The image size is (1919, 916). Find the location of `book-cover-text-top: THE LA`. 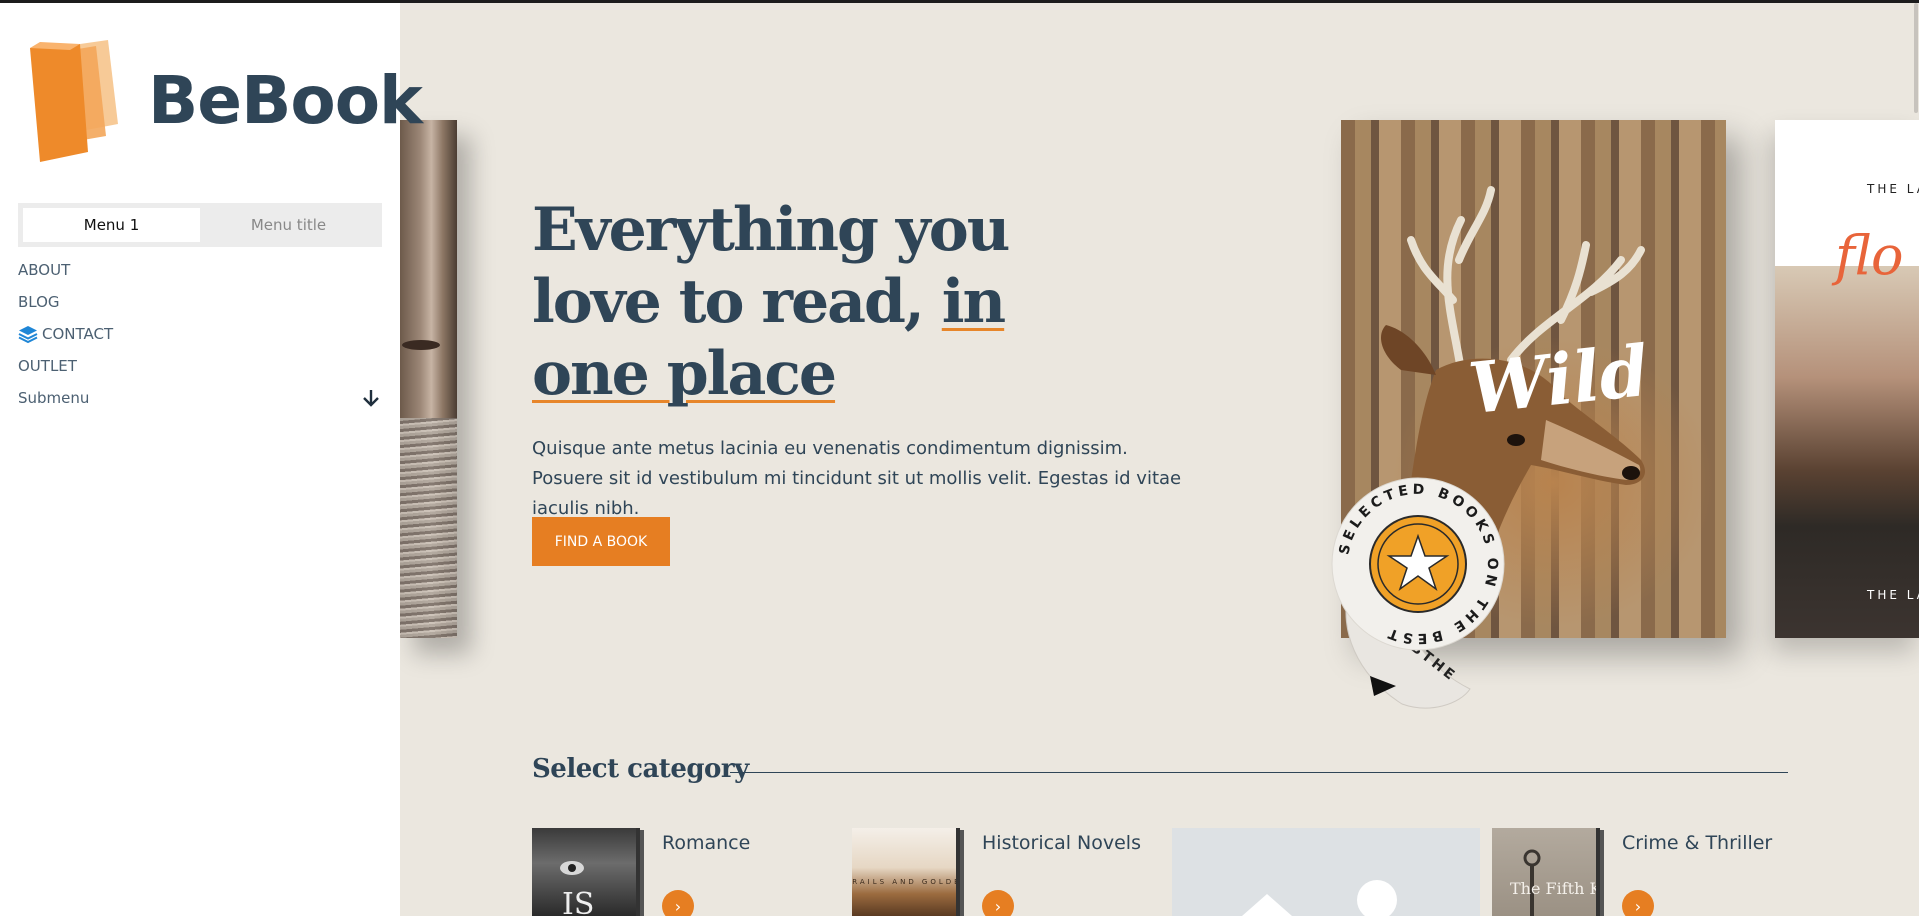

book-cover-text-top: THE LA is located at coordinates (1893, 189).